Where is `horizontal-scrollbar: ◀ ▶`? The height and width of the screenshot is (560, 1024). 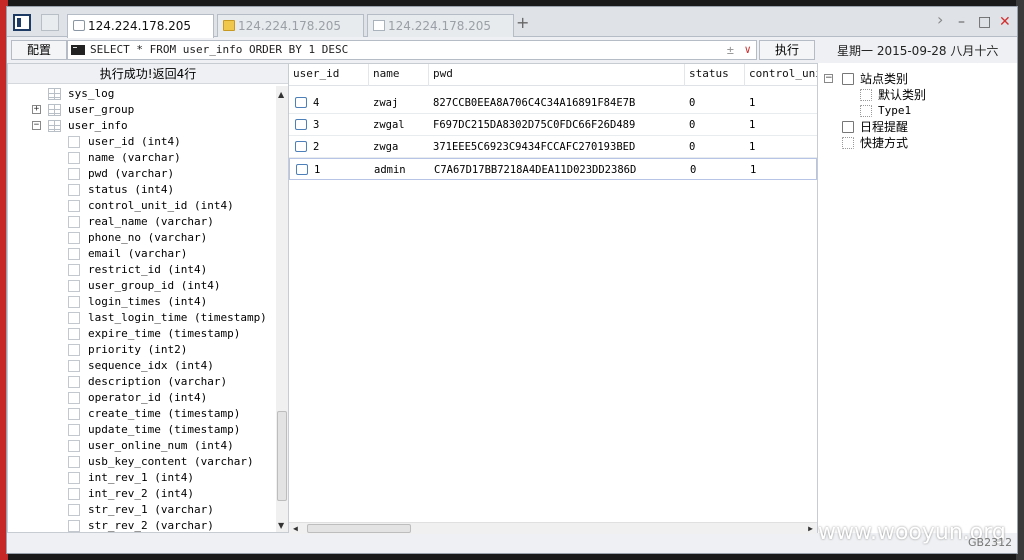 horizontal-scrollbar: ◀ ▶ is located at coordinates (553, 528).